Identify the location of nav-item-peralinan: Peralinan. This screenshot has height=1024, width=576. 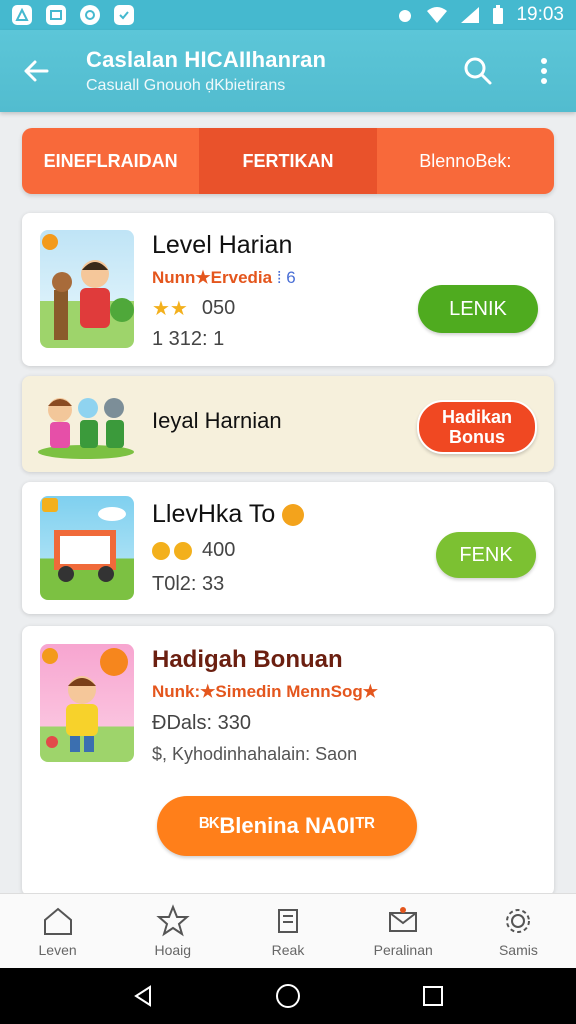
(403, 931).